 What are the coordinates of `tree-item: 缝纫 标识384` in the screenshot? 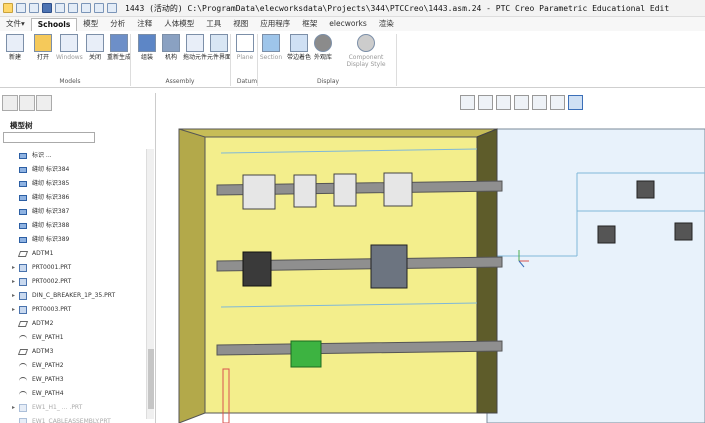 It's located at (77, 170).